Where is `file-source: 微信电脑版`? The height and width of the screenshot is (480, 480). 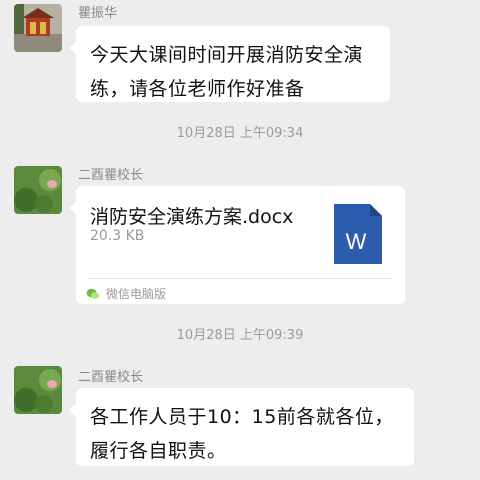 file-source: 微信电脑版 is located at coordinates (126, 293).